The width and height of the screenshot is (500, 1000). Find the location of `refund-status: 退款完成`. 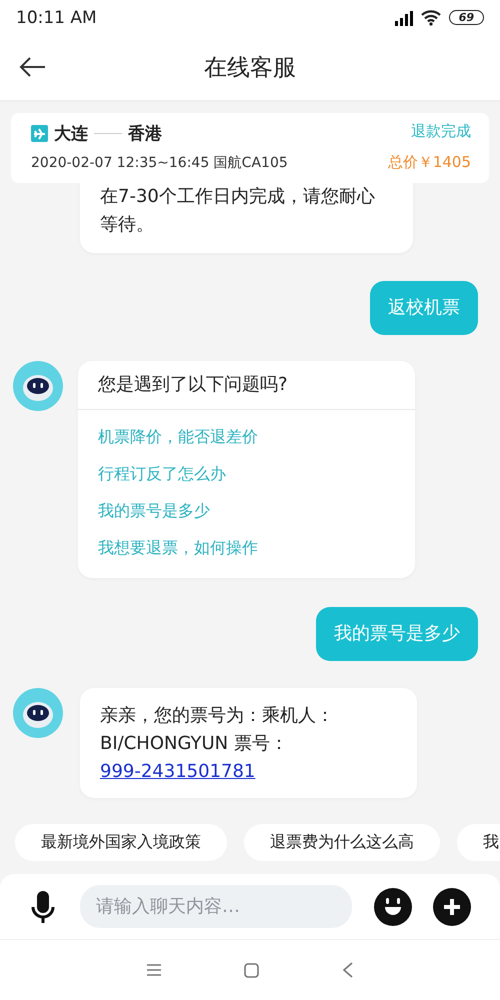

refund-status: 退款完成 is located at coordinates (441, 131).